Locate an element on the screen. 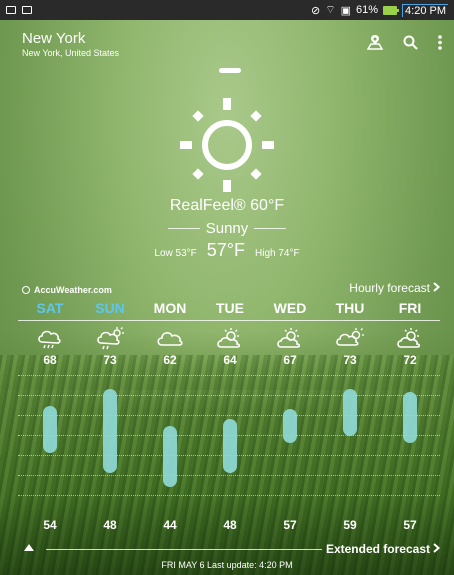  forecast-low-temp: 54 is located at coordinates (50, 525).